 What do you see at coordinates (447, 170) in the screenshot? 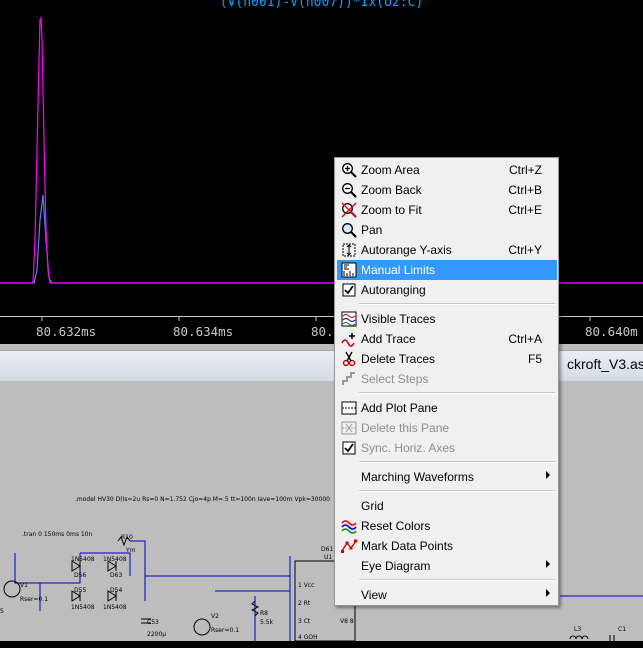
I see `menu-item-zoom-area: Zoom Area Ctrl+Z` at bounding box center [447, 170].